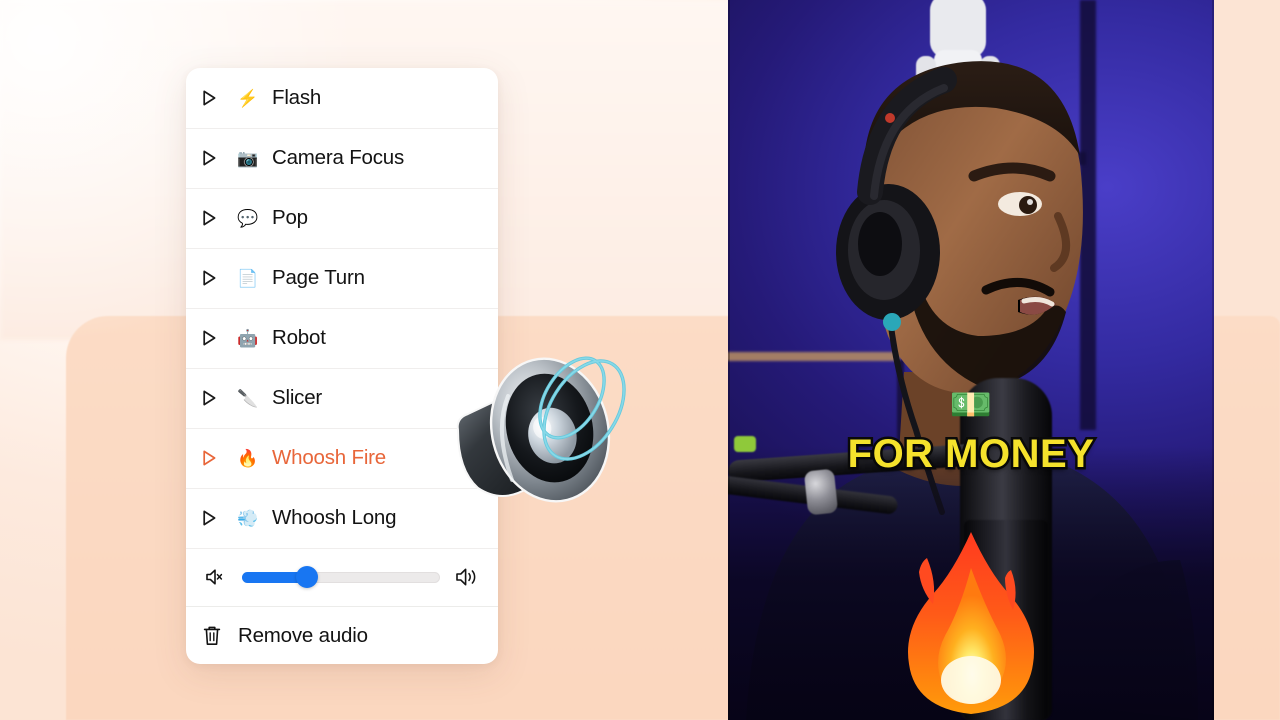 This screenshot has height=720, width=1280. What do you see at coordinates (342, 218) in the screenshot?
I see `sound-item-pop: 💬 Pop` at bounding box center [342, 218].